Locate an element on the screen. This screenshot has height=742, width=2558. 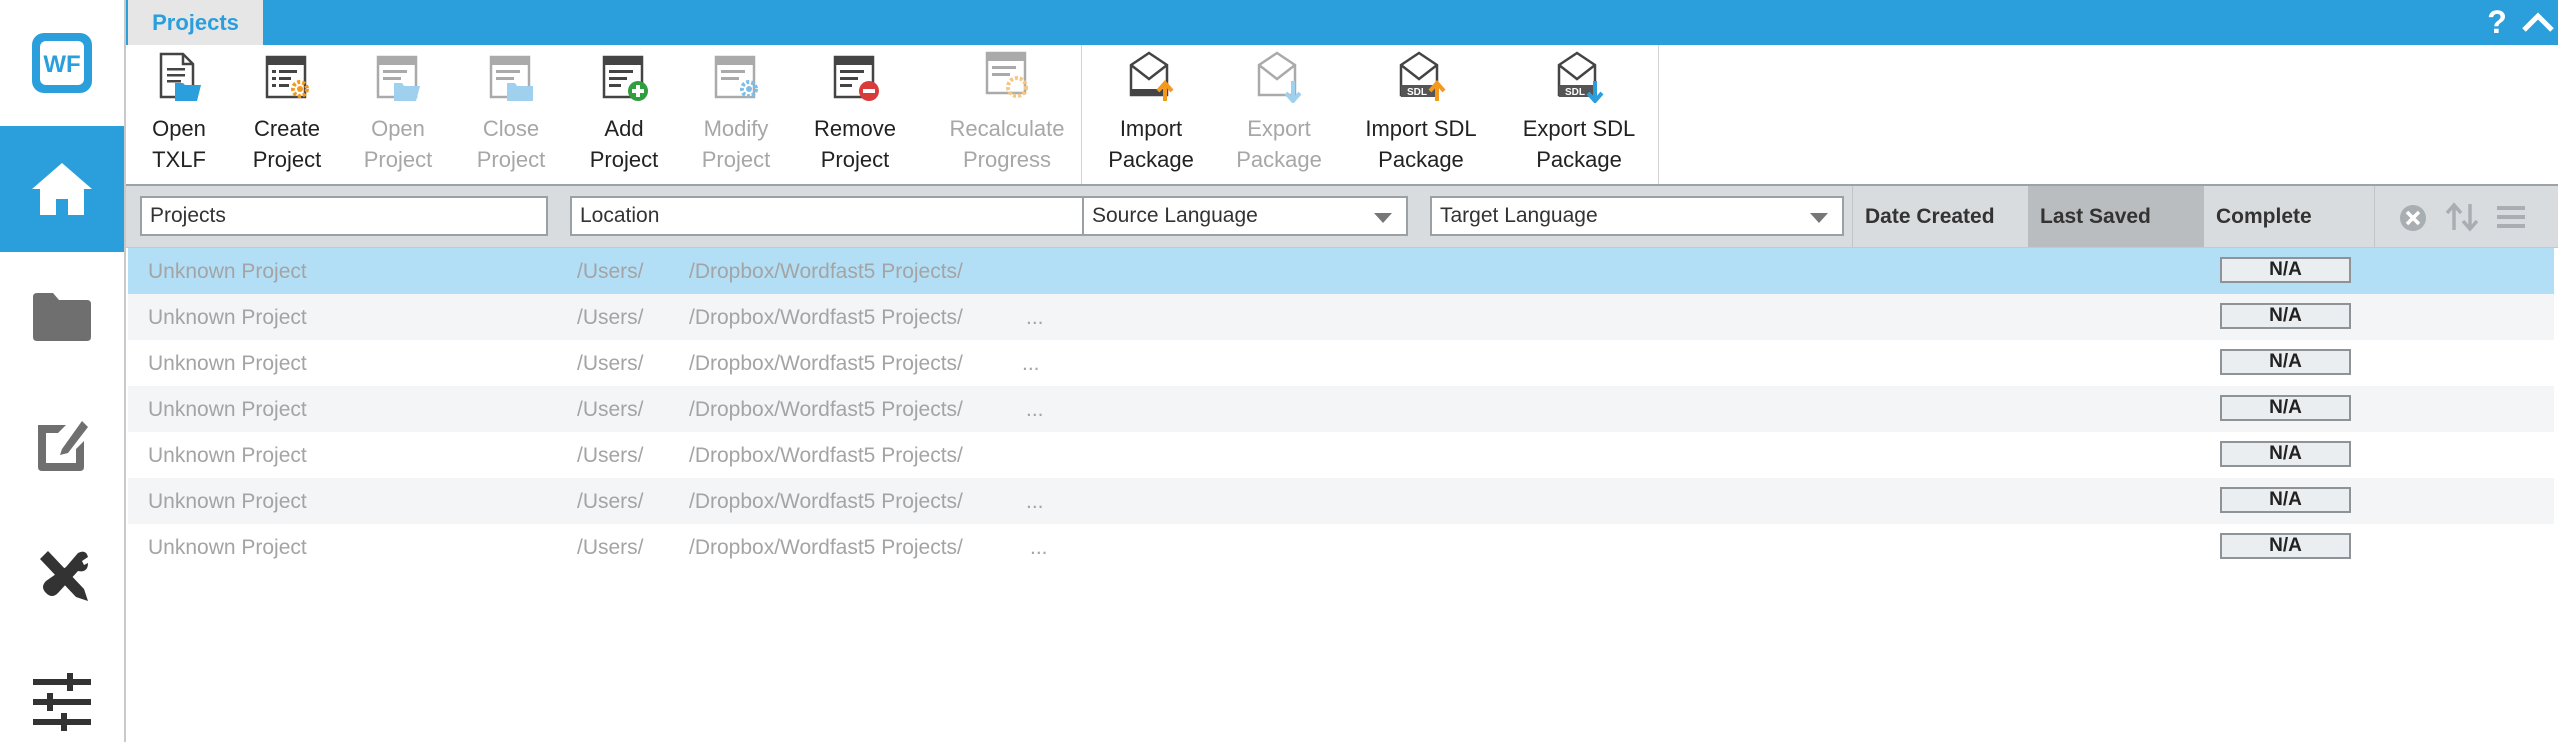
open-project-label: Open Project is located at coordinates (398, 144).